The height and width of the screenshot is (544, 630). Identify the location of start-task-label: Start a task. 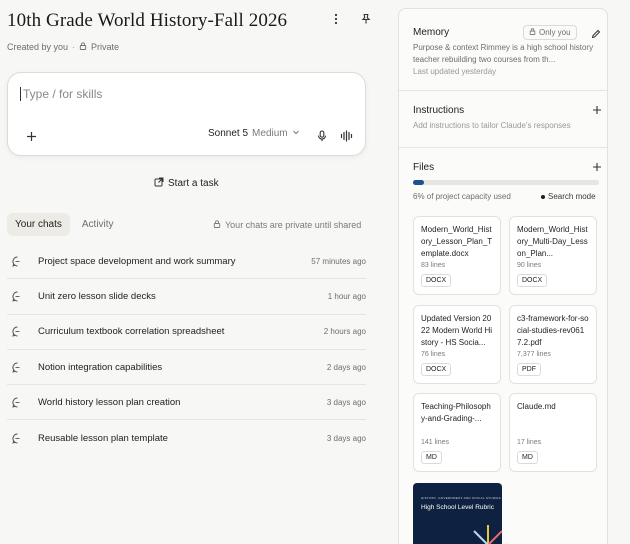
(193, 183).